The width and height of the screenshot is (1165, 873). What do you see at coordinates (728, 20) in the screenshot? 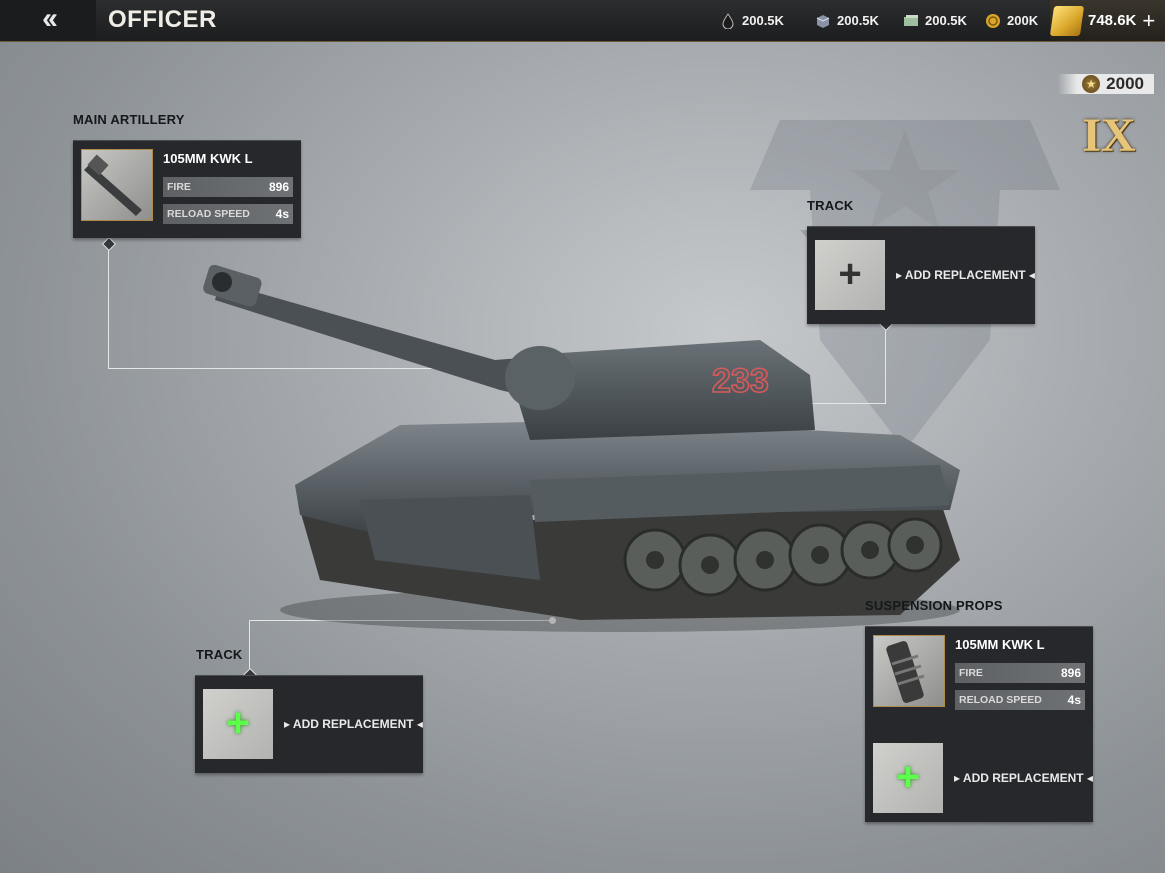
I see `oil-icon` at bounding box center [728, 20].